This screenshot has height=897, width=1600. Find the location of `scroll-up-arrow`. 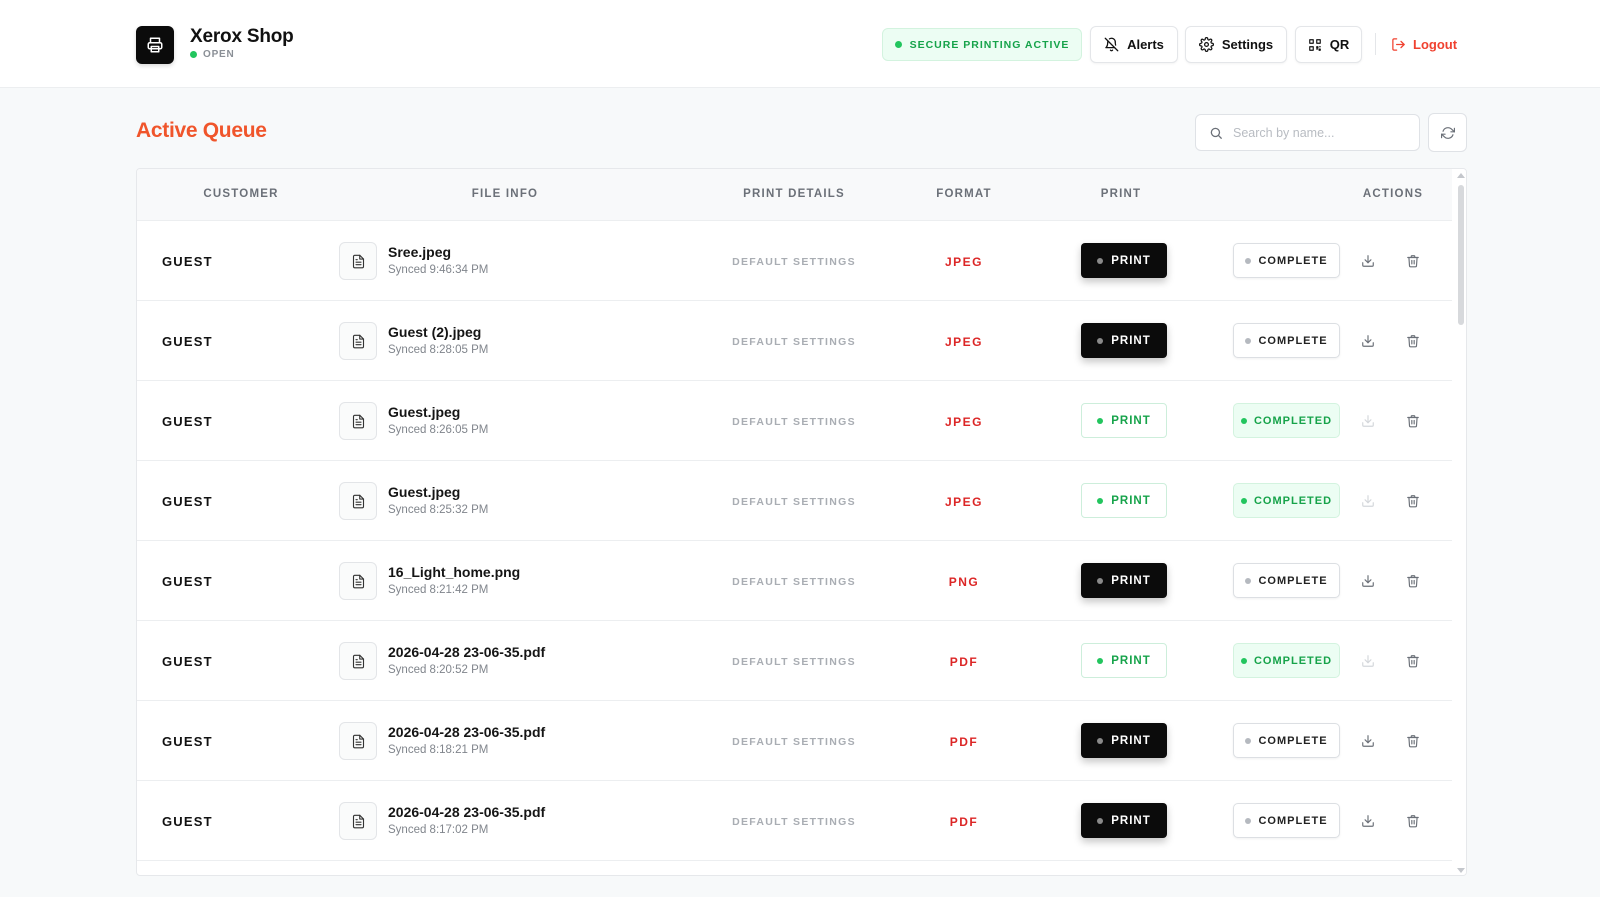

scroll-up-arrow is located at coordinates (1461, 175).